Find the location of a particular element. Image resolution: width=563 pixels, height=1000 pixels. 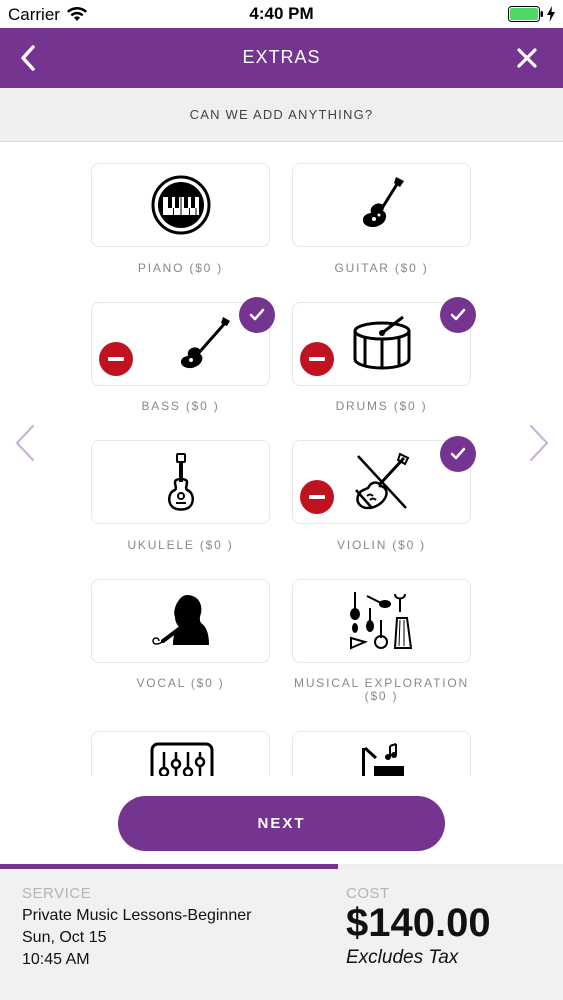

tax-note: Excludes Tax is located at coordinates (402, 957).